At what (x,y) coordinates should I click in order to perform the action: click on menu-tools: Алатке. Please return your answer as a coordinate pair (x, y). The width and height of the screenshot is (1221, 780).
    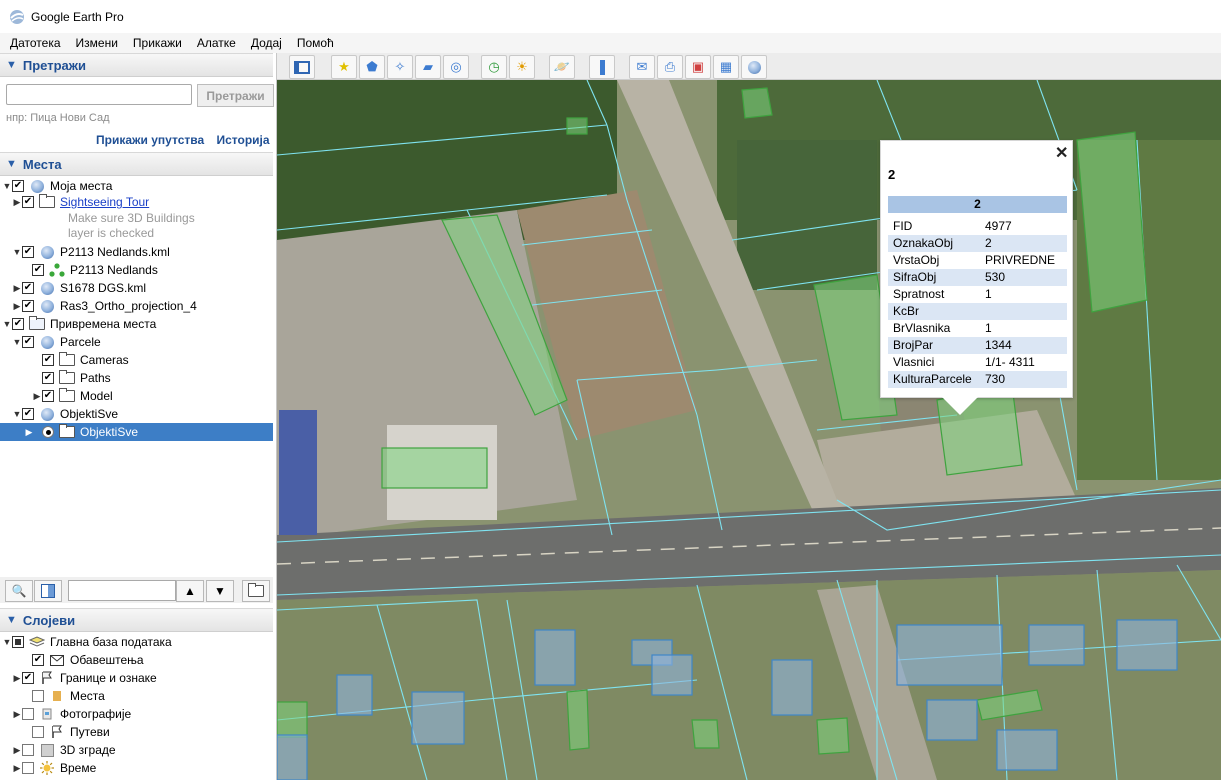
    Looking at the image, I should click on (216, 43).